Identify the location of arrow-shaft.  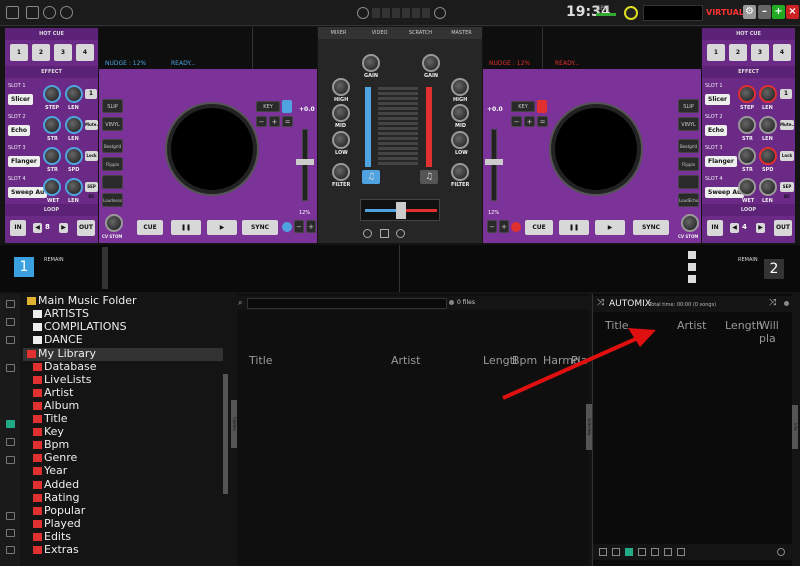
(571, 367).